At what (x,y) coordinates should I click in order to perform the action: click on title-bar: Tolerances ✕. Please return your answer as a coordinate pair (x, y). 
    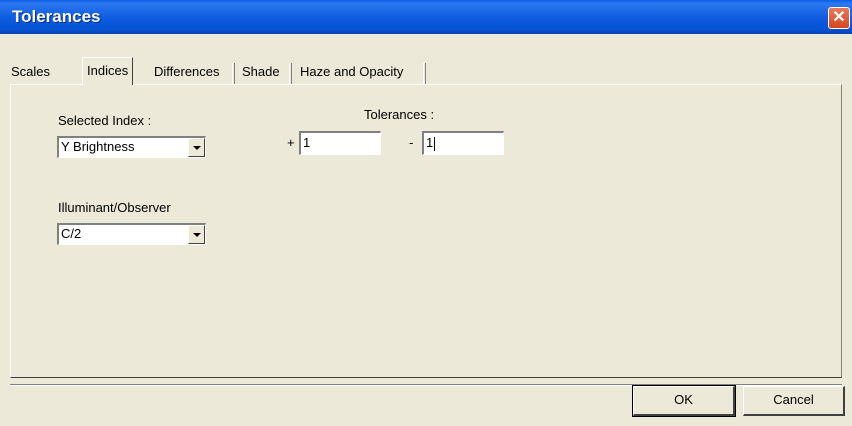
    Looking at the image, I should click on (426, 17).